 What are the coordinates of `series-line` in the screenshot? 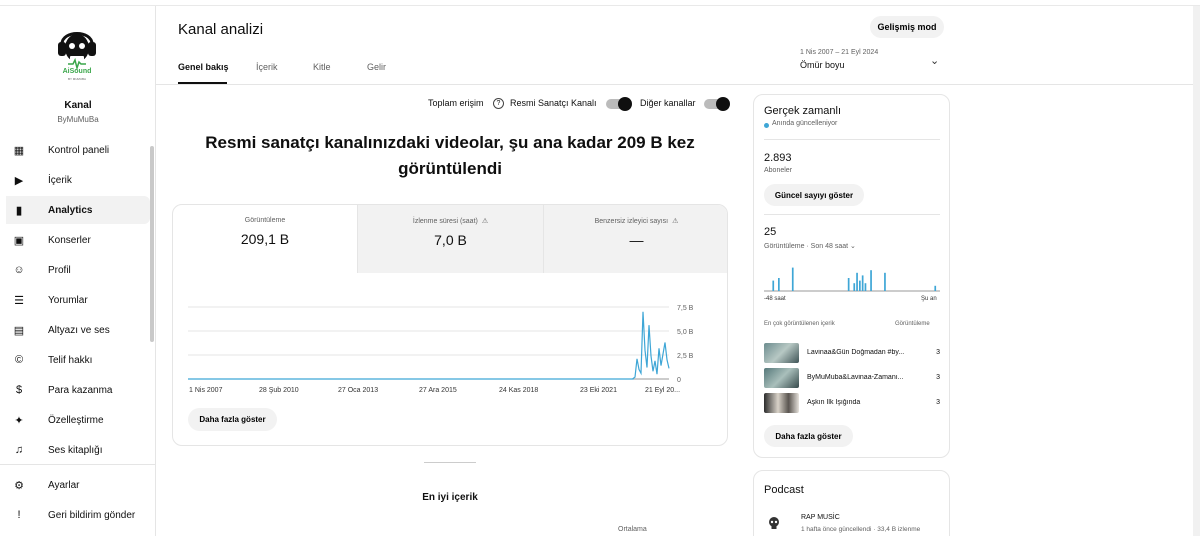 It's located at (429, 345).